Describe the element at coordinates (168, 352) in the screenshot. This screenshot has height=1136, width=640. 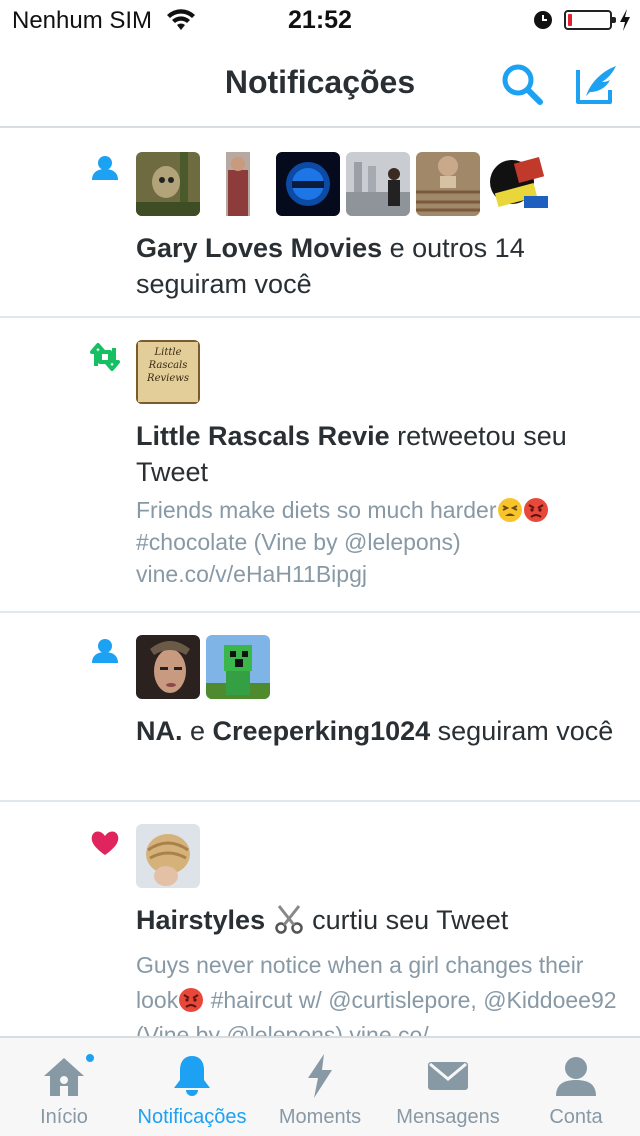
I see `avatar-caption: Little` at that location.